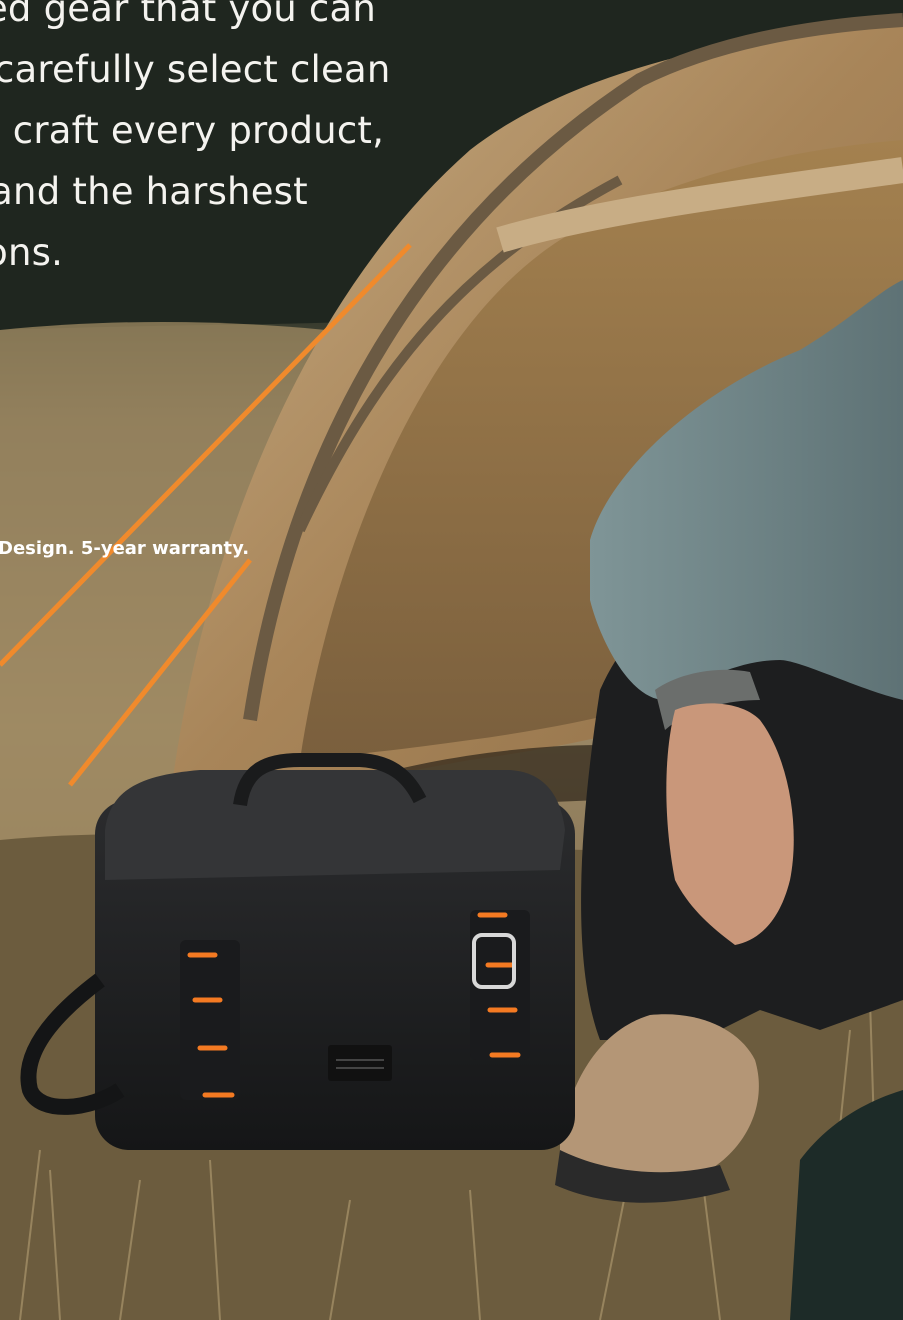  I want to click on hero-copy-line: tions., so click(32, 252).